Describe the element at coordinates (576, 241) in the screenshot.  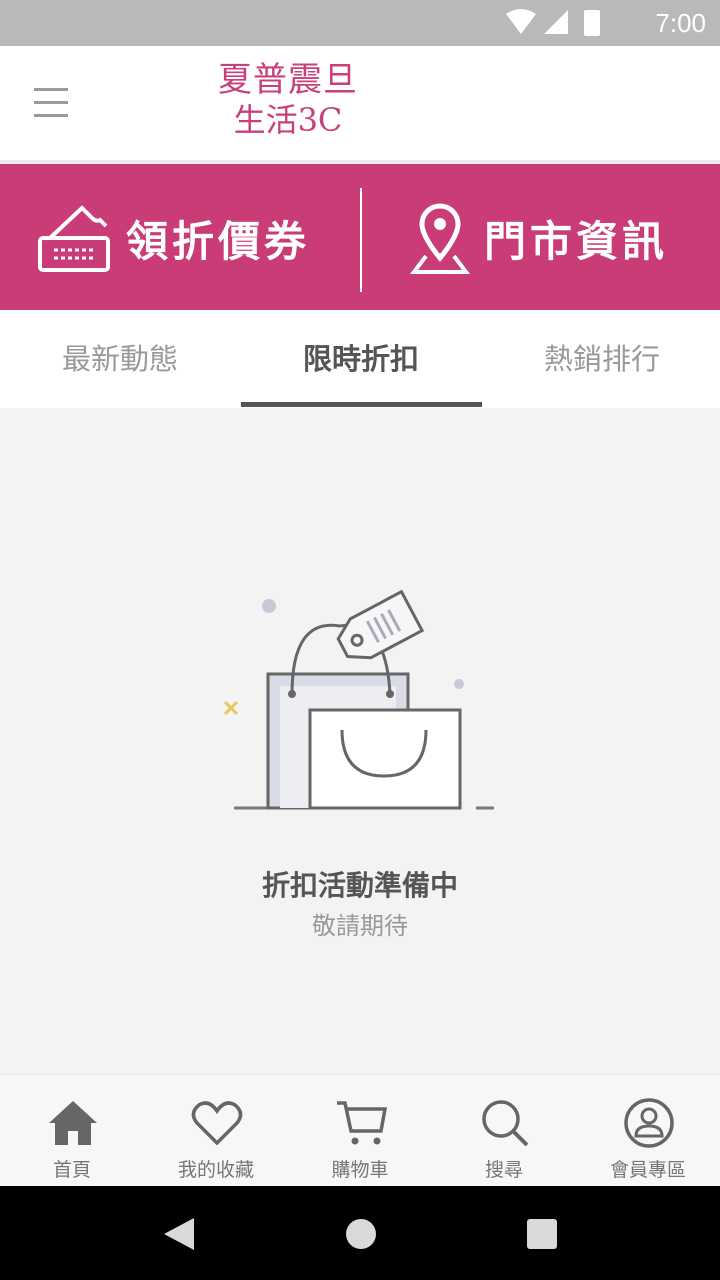
I see `store-info-label: 門市資訊` at that location.